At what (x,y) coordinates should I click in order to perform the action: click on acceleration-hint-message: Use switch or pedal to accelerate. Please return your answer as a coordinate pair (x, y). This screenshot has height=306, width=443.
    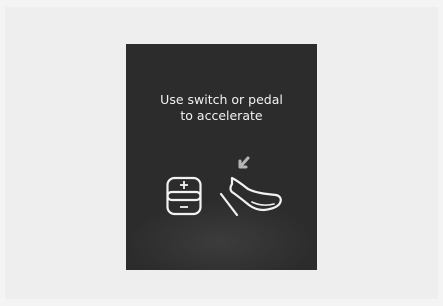
    Looking at the image, I should click on (221, 108).